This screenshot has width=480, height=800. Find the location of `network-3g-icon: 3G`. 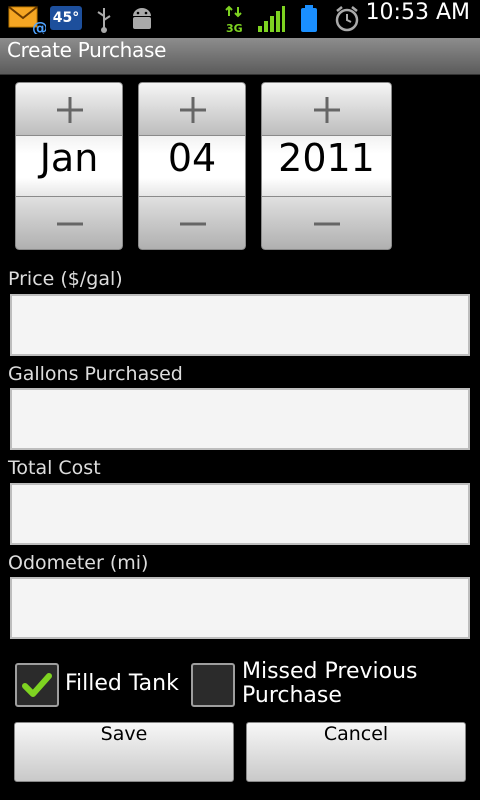

network-3g-icon: 3G is located at coordinates (235, 19).